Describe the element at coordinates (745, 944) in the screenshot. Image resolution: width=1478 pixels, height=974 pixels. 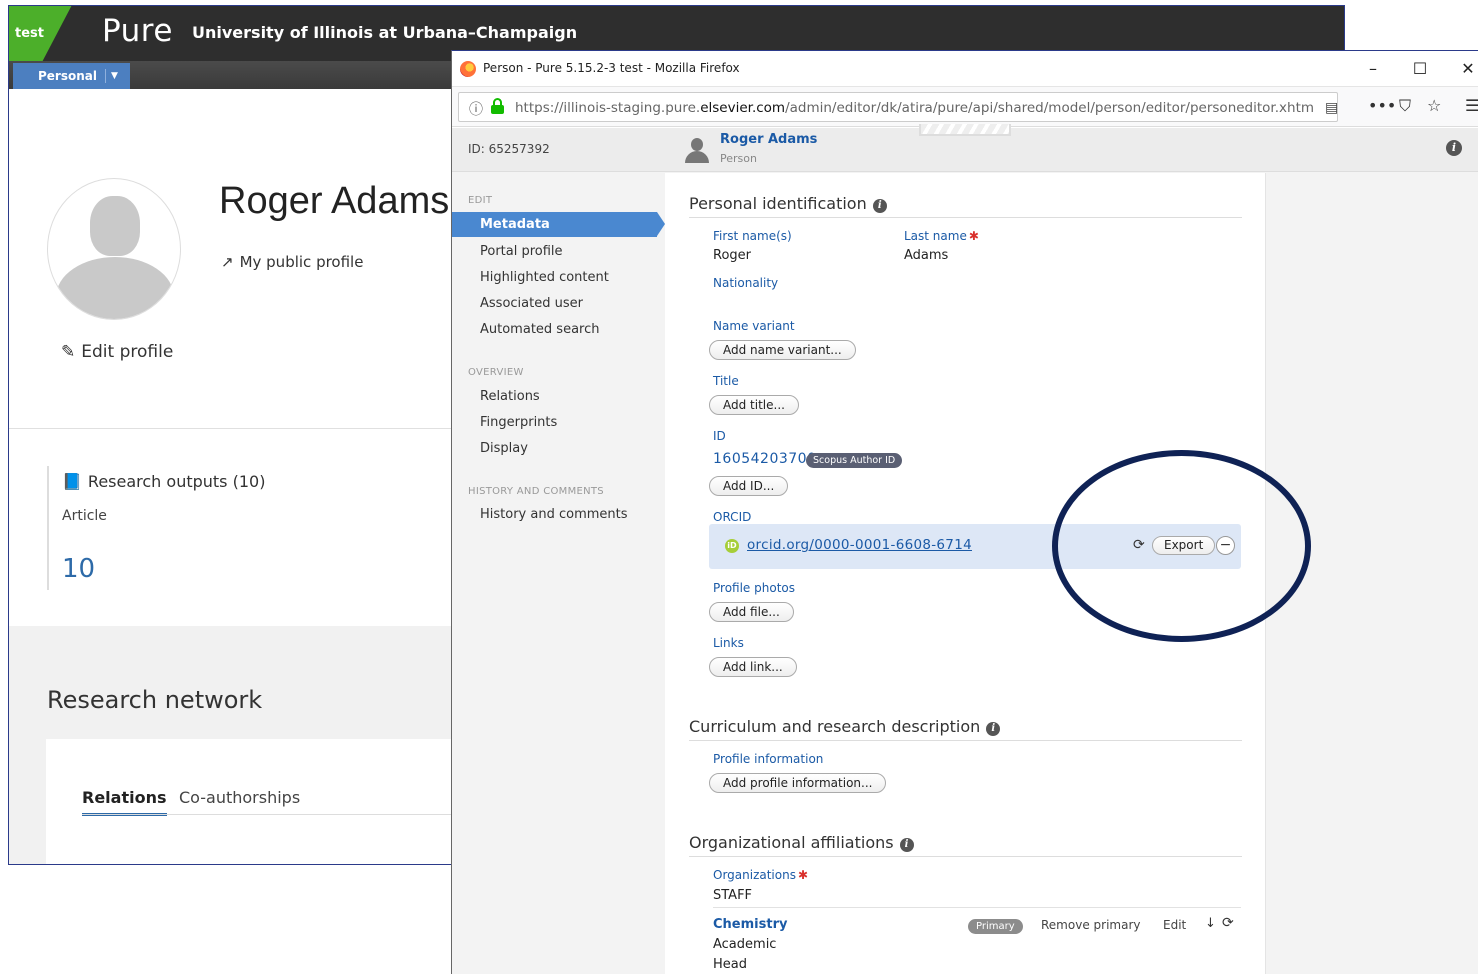
I see `organization-type: Academic` at that location.